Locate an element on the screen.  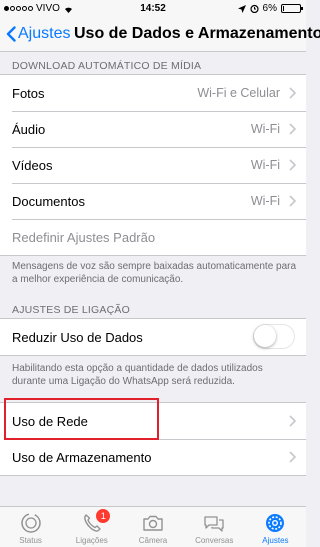
tab-settings: Ajustes is located at coordinates (275, 527).